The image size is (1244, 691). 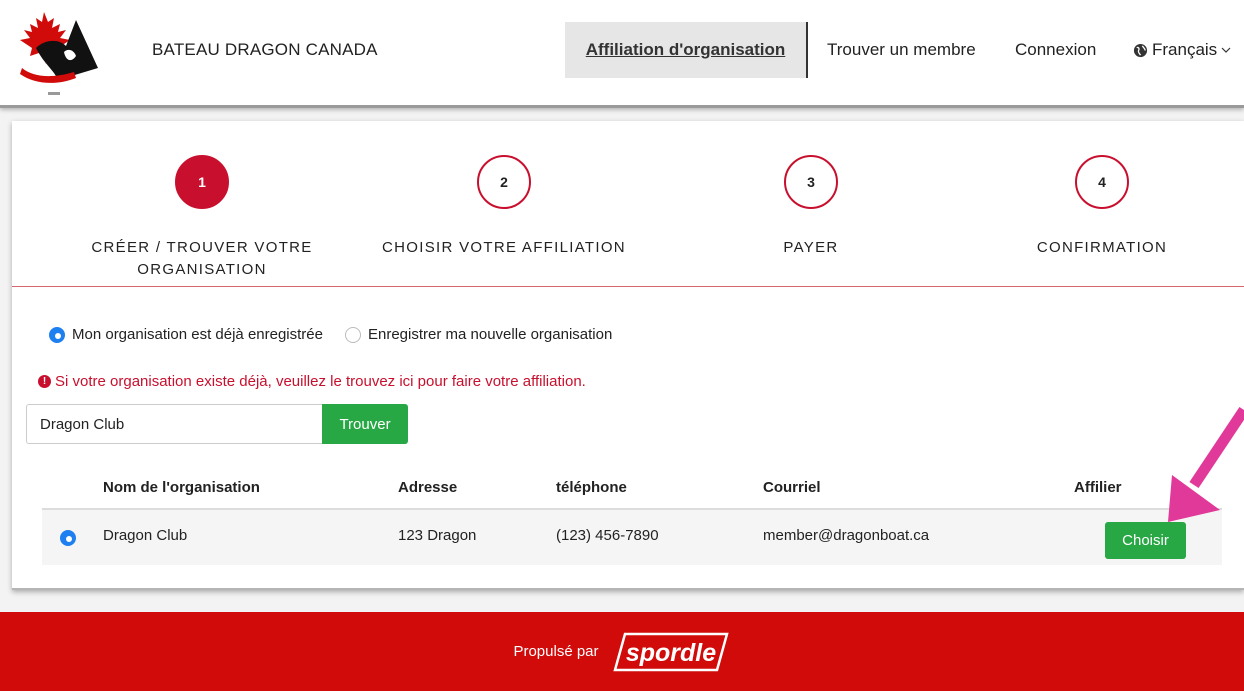 What do you see at coordinates (181, 487) in the screenshot?
I see `column-header-name: Nom de l'organisation` at bounding box center [181, 487].